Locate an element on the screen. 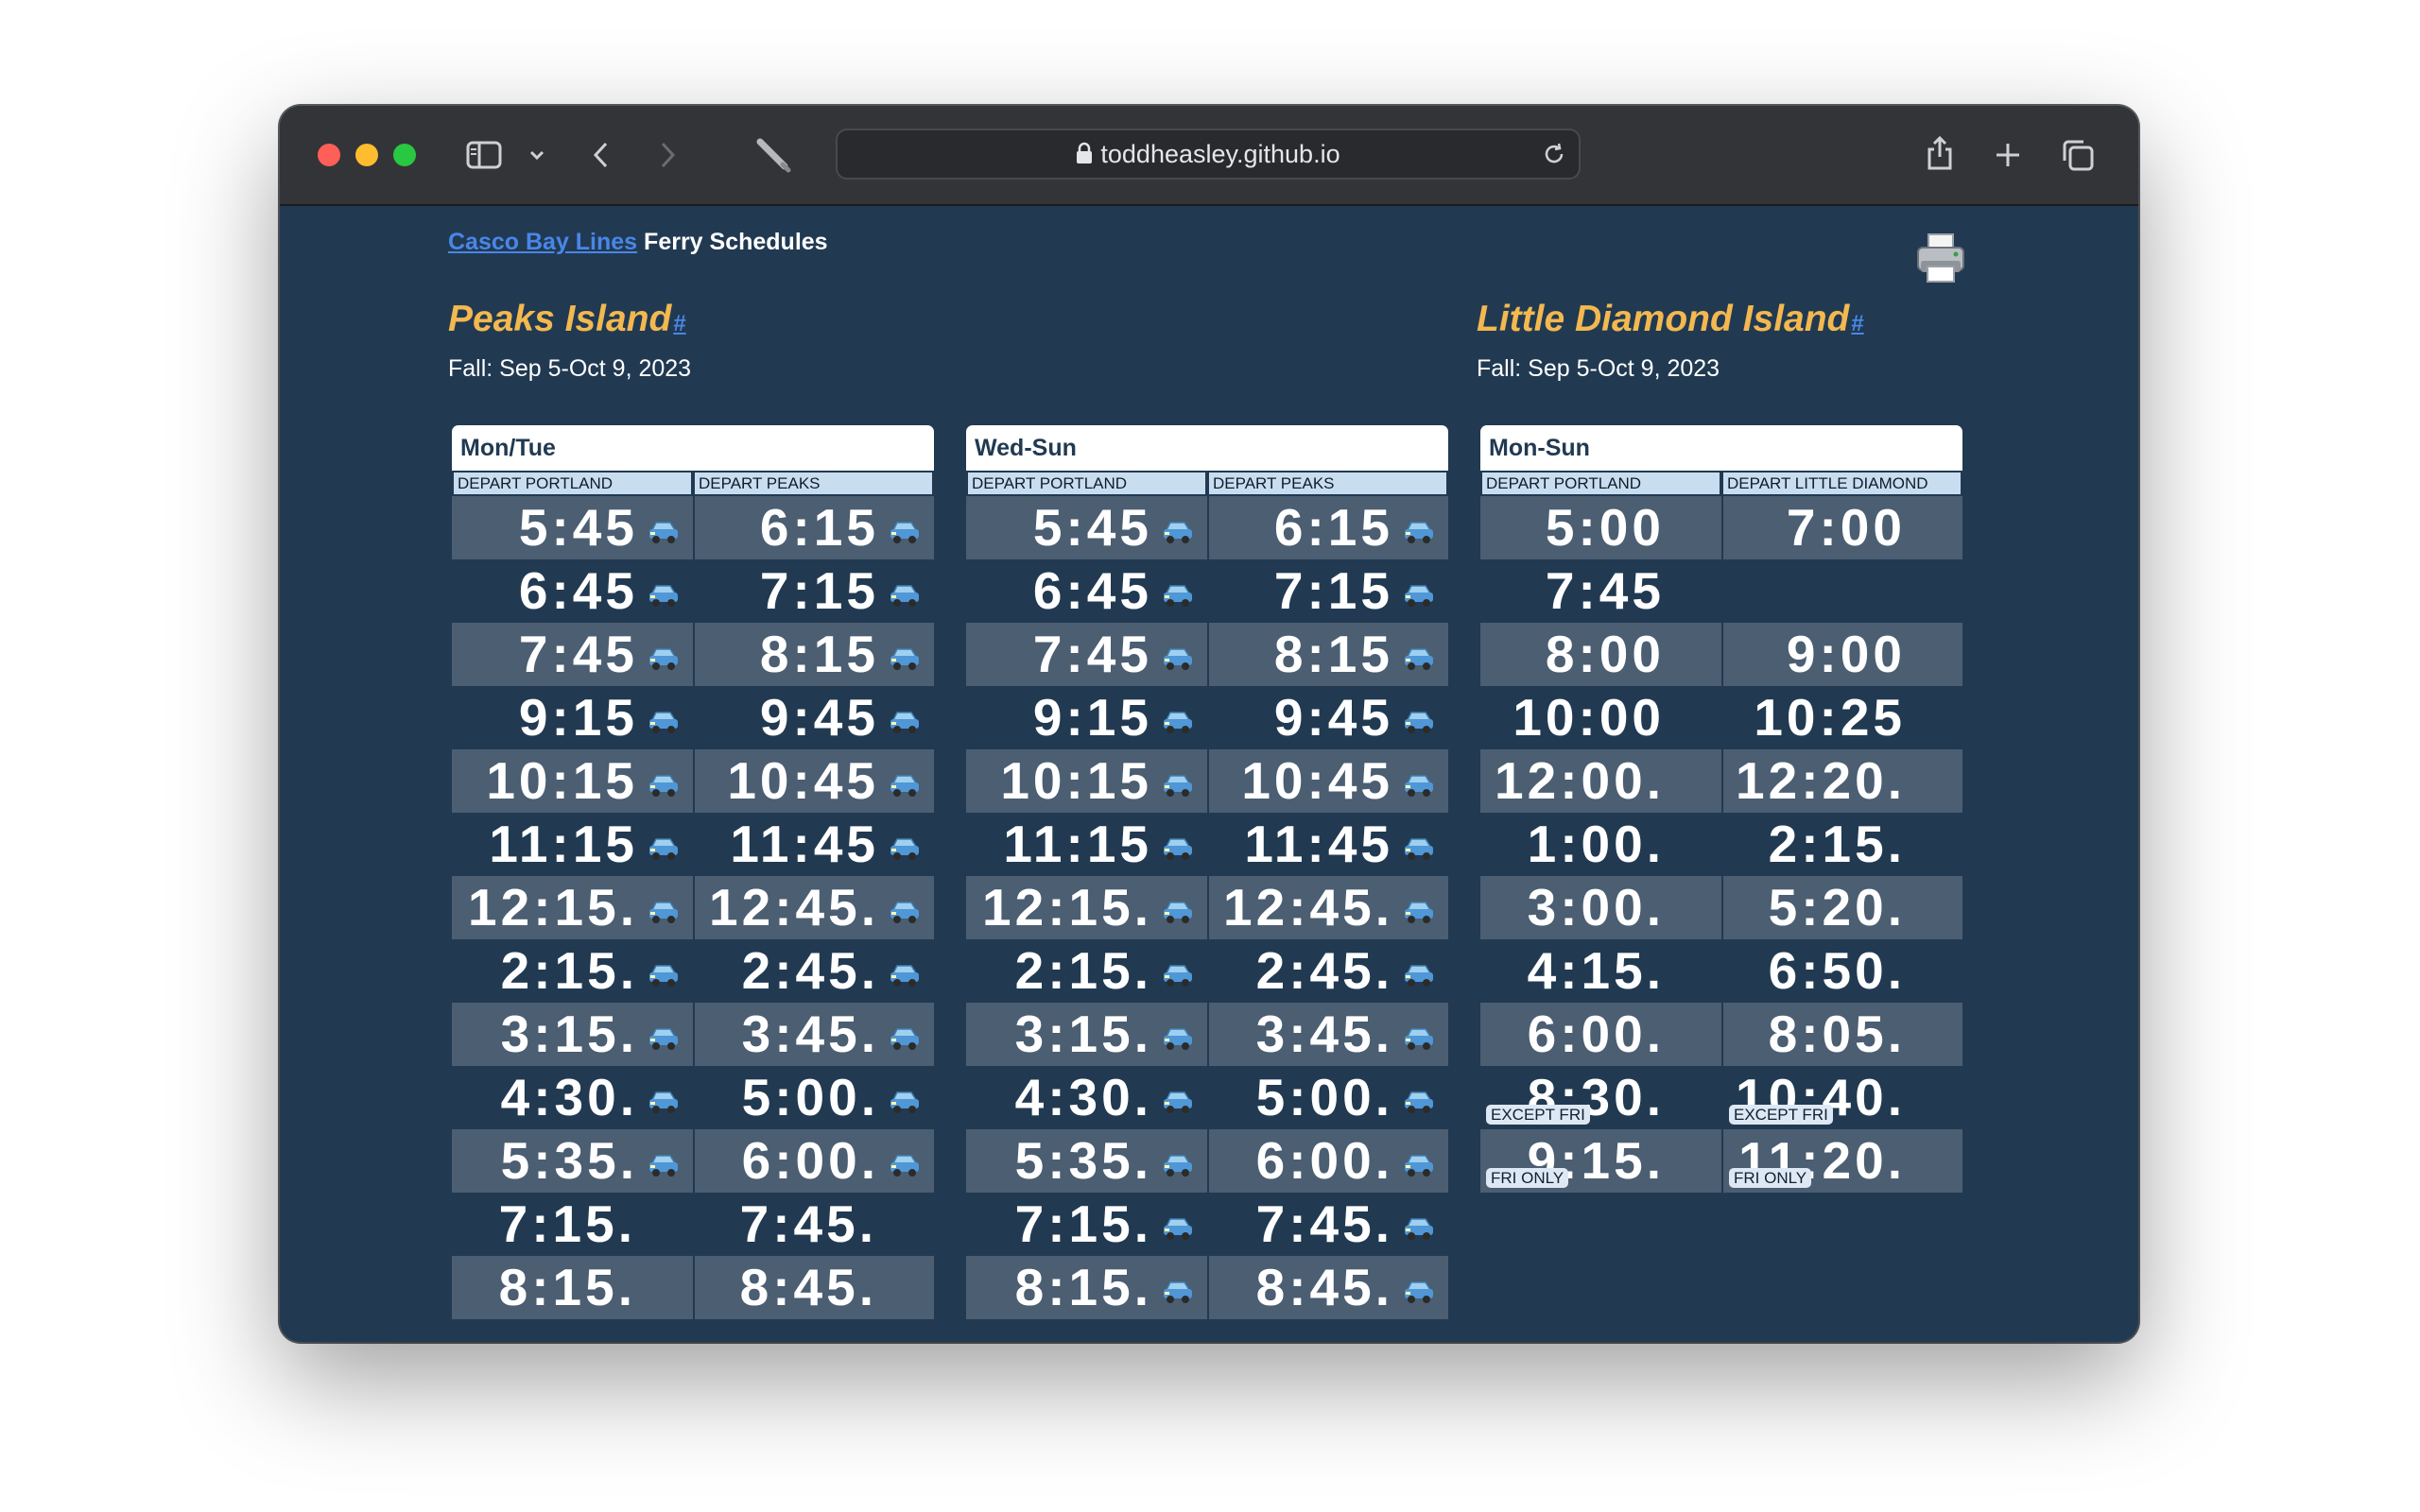  schedule-row: 1:00. 2:15. is located at coordinates (1721, 844).